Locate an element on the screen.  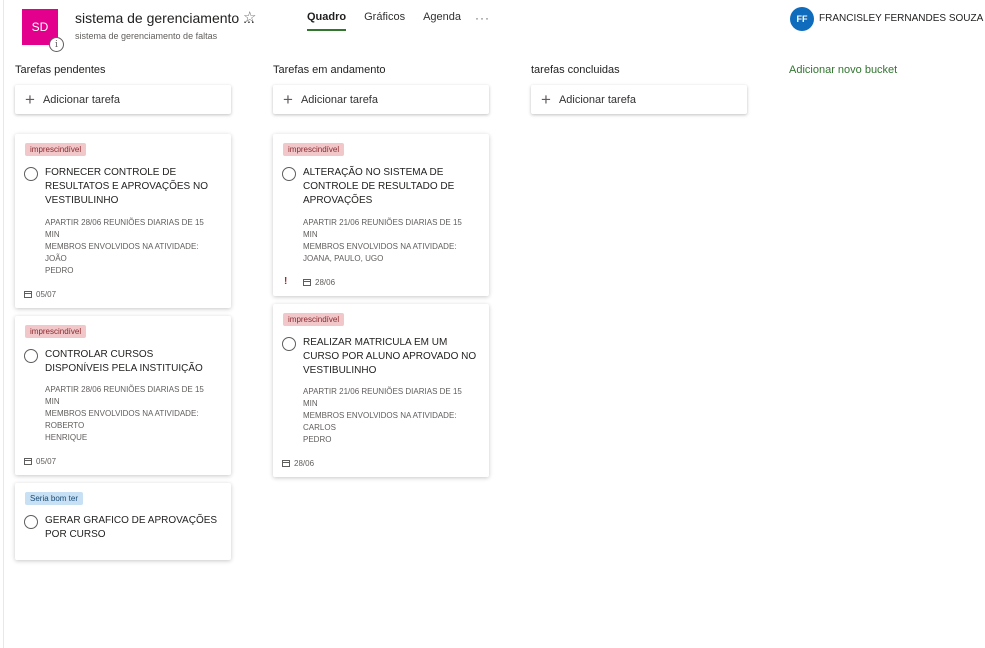
add-task-button-concluidas: + Adicionar tarefa is located at coordinates (639, 99).